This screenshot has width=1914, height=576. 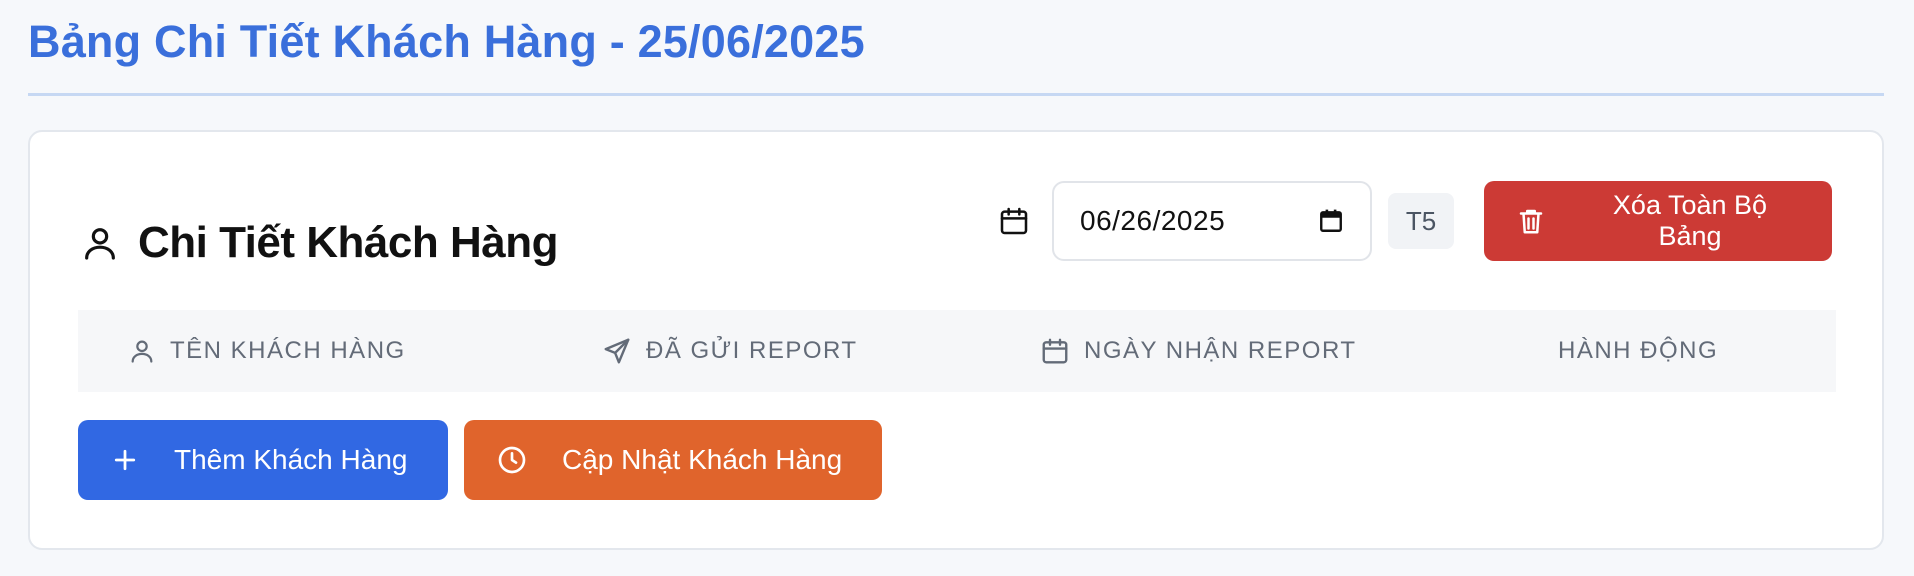 I want to click on date-value: 06/26/2025, so click(x=1153, y=220).